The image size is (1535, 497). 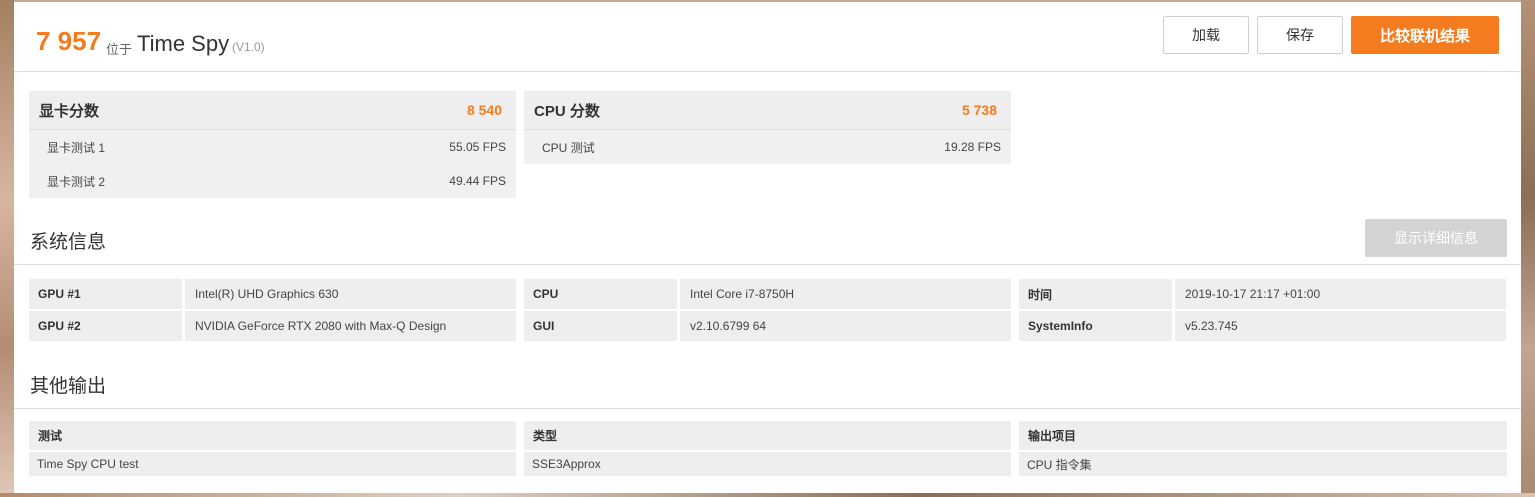 I want to click on cpu-test-row: CPU 测试 19.28 FPS, so click(x=767, y=147).